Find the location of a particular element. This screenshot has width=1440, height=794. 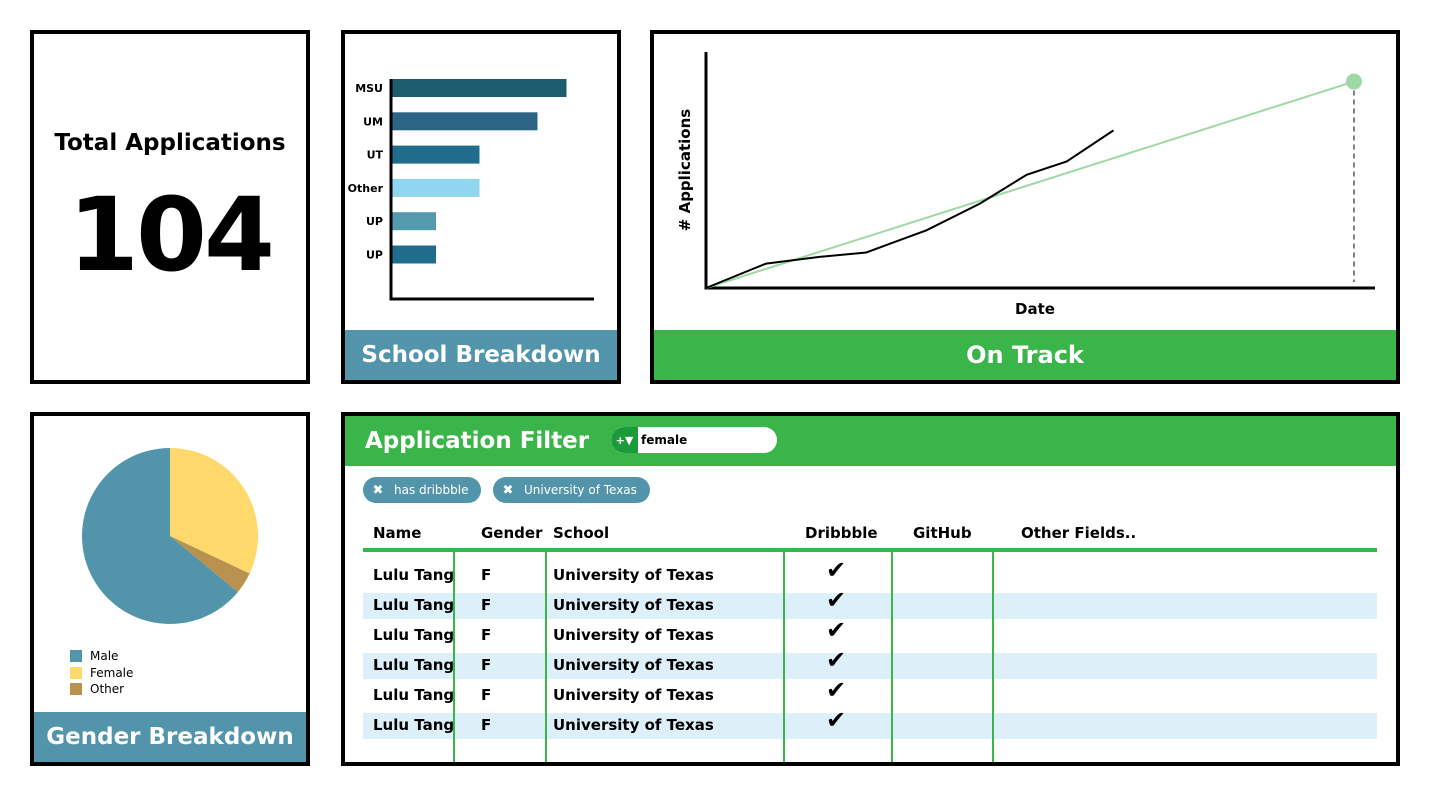

gender-breakdown-card: Male Female Other Gender Breakdown is located at coordinates (170, 589).